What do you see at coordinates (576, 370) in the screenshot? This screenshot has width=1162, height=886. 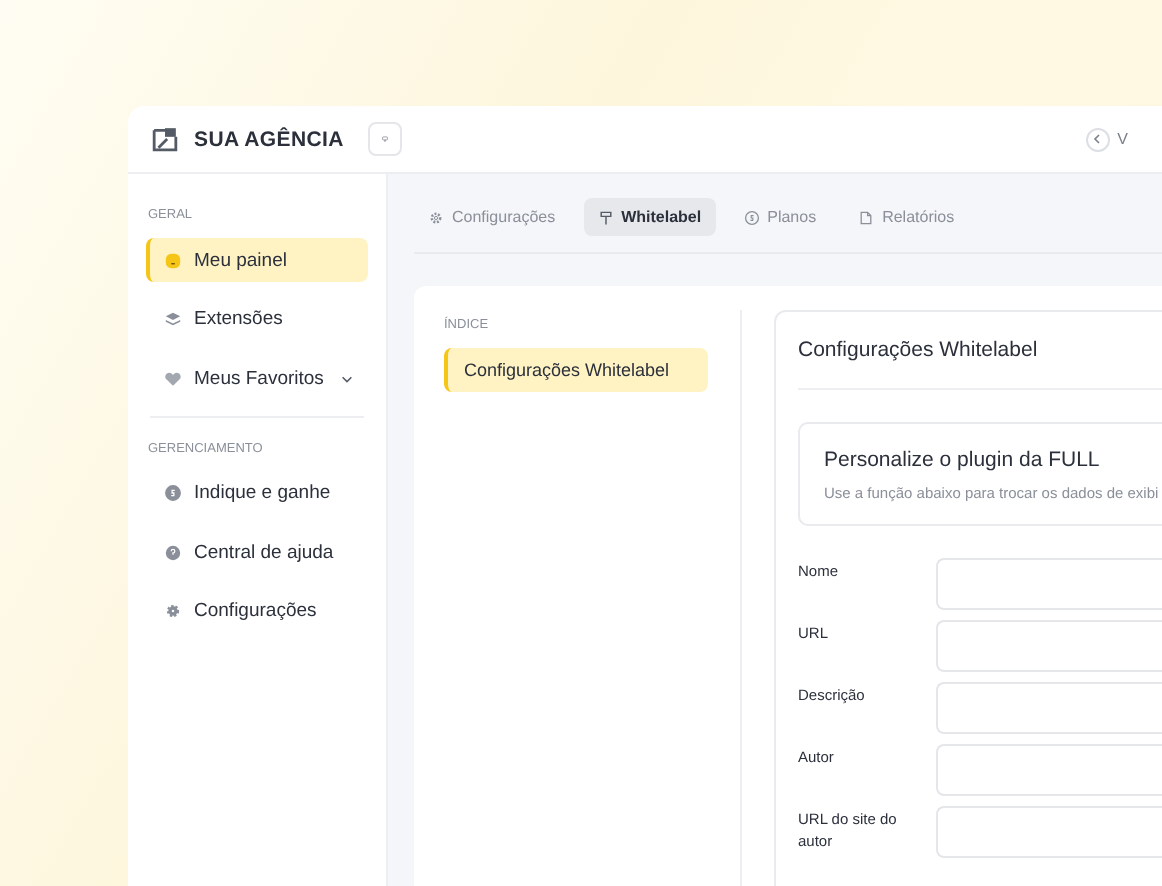 I see `index-item: Configurações Whitelabel` at bounding box center [576, 370].